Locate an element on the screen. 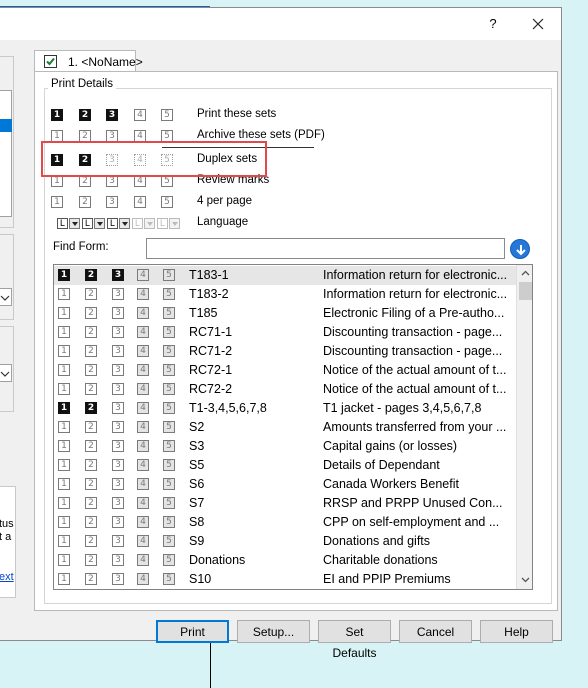 This screenshot has width=588, height=688. forms-list-scrollbar is located at coordinates (524, 427).